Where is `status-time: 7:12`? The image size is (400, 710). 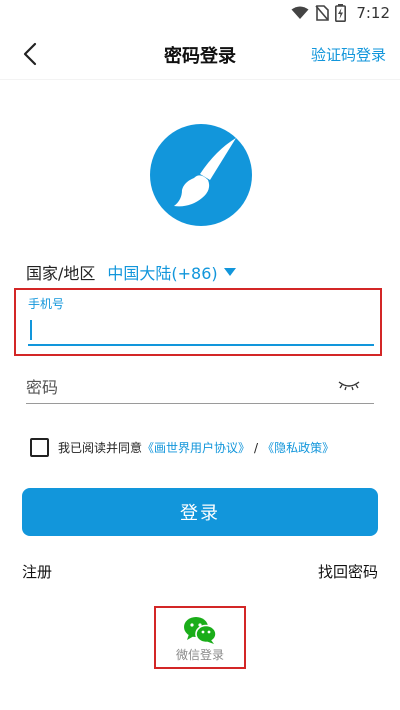
status-time: 7:12 is located at coordinates (373, 13).